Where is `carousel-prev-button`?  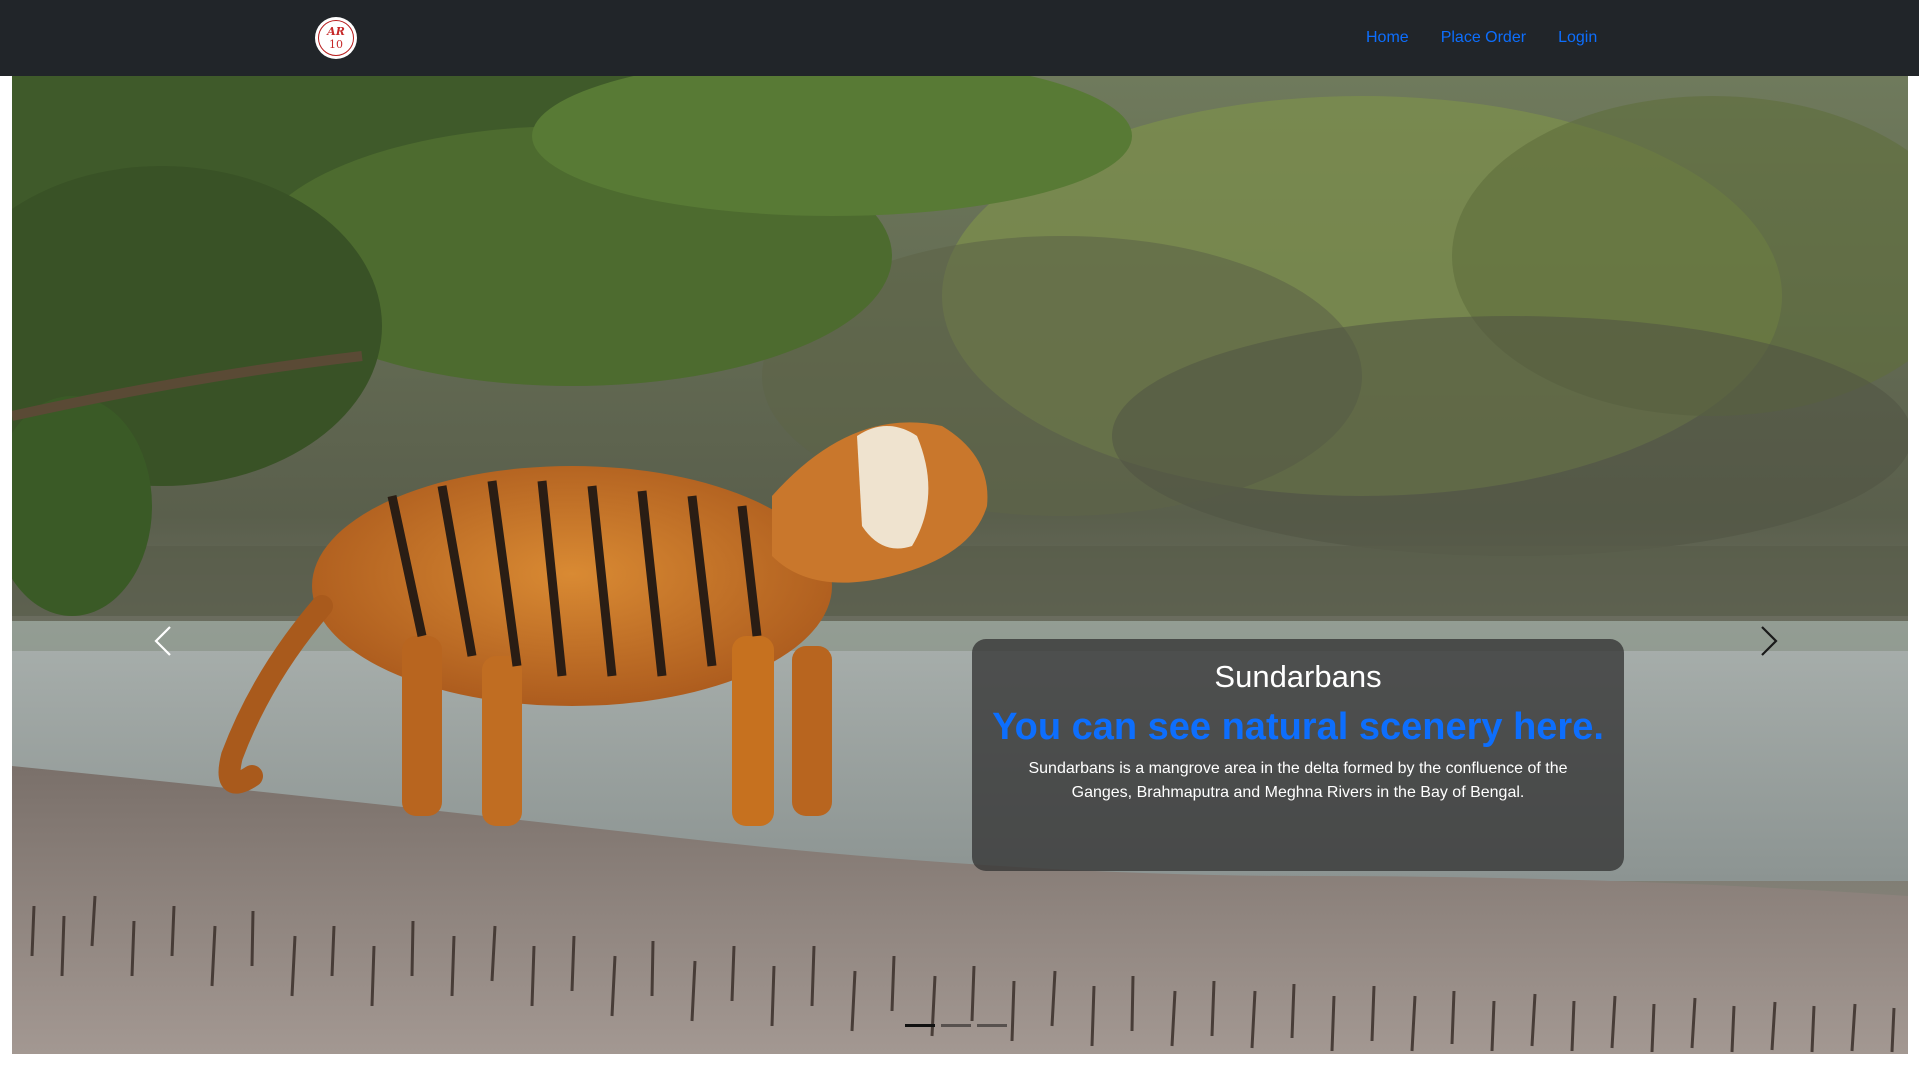
carousel-prev-button is located at coordinates (163, 641).